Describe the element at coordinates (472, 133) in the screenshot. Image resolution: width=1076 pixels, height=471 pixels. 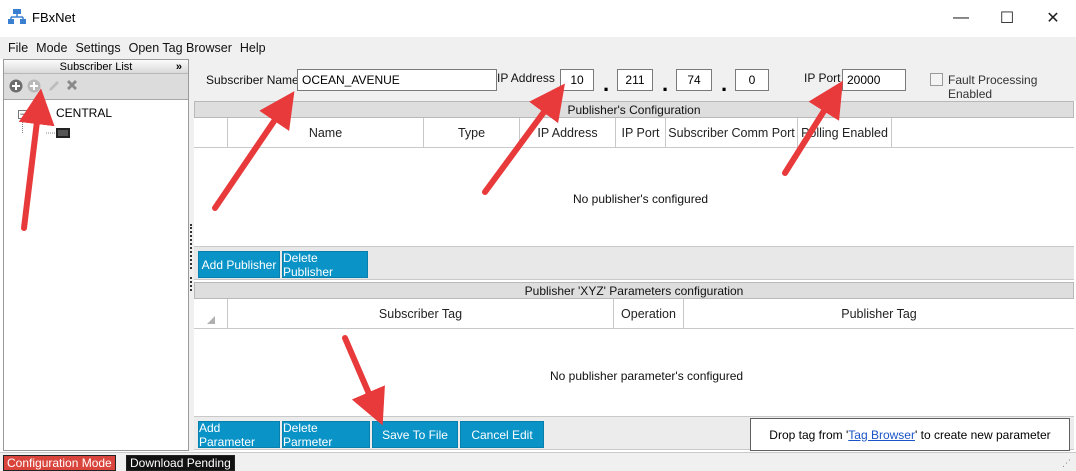
I see `column-type: Type` at that location.